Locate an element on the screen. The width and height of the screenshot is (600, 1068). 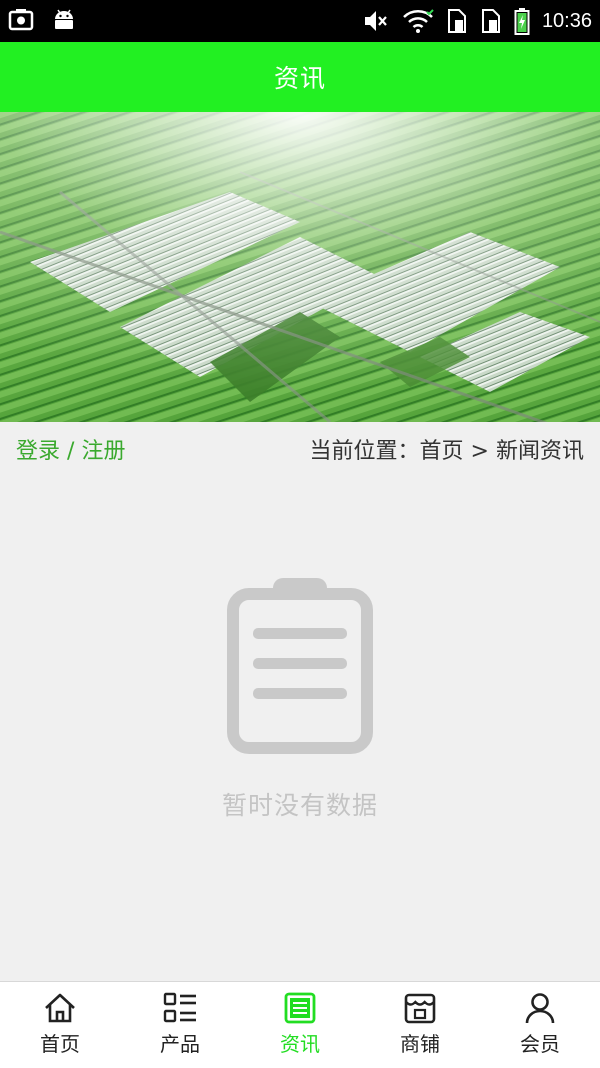
clipboard-icon is located at coordinates (300, 666).